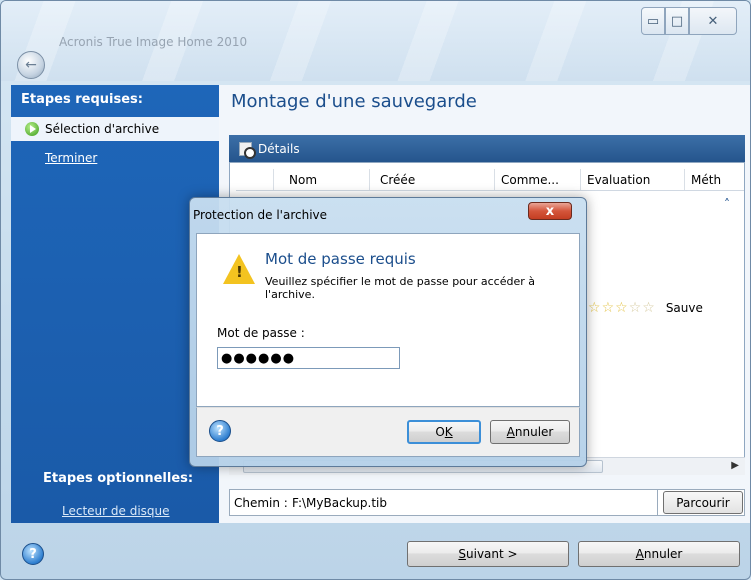 This screenshot has width=751, height=580. What do you see at coordinates (502, 503) in the screenshot?
I see `path-input` at bounding box center [502, 503].